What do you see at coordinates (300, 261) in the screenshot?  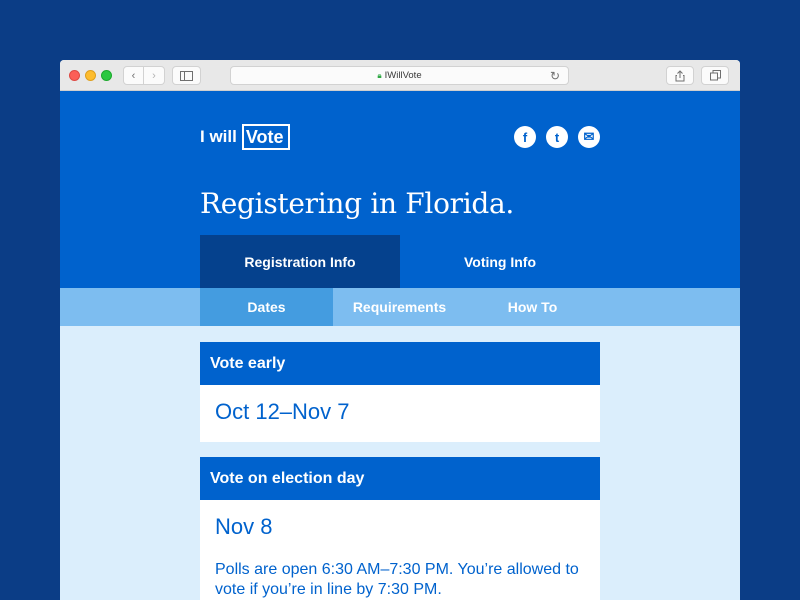 I see `tab-registration-info: Registration Info` at bounding box center [300, 261].